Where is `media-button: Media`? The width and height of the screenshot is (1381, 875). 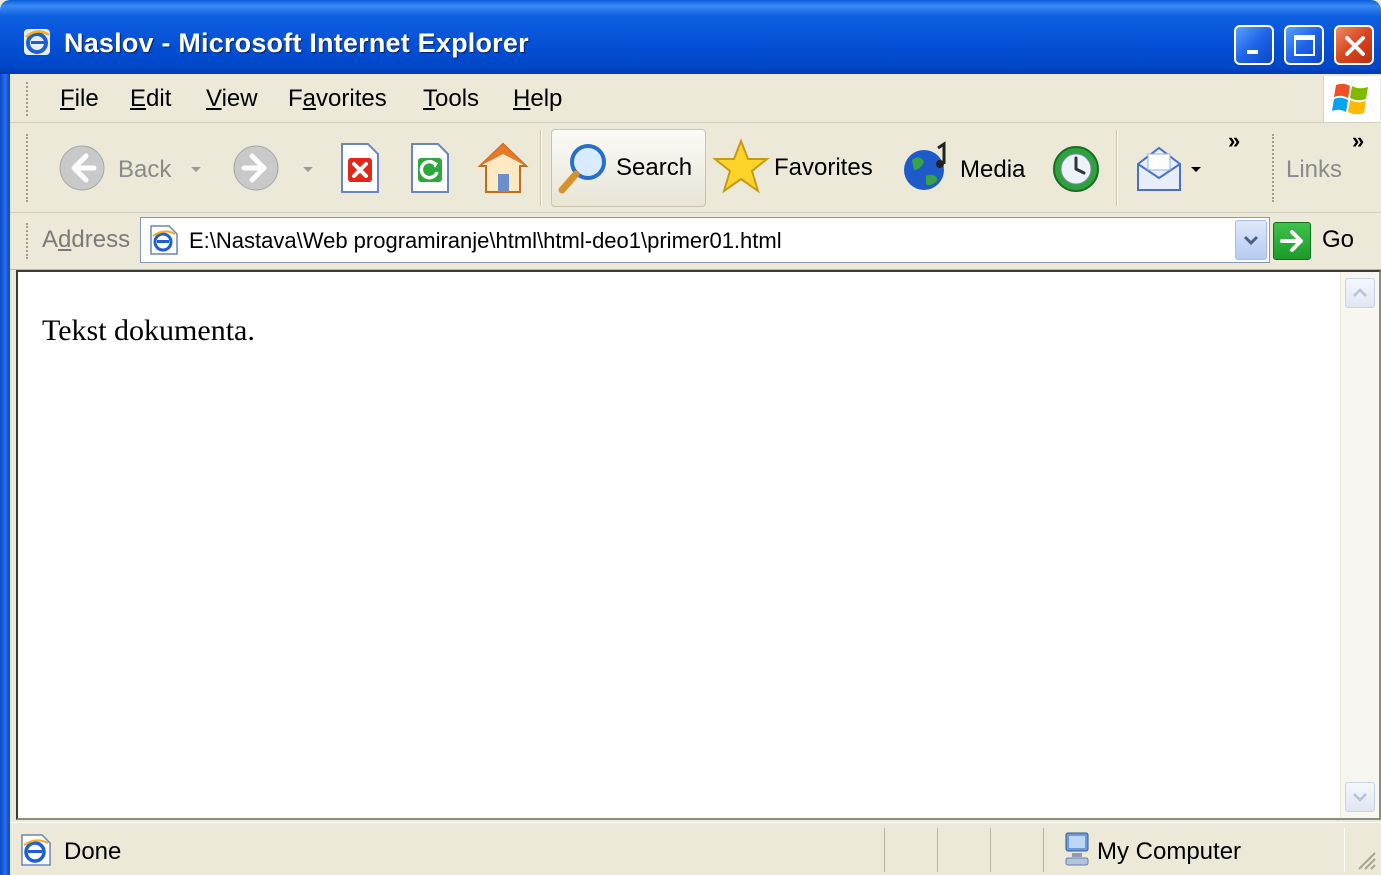
media-button: Media is located at coordinates (965, 168).